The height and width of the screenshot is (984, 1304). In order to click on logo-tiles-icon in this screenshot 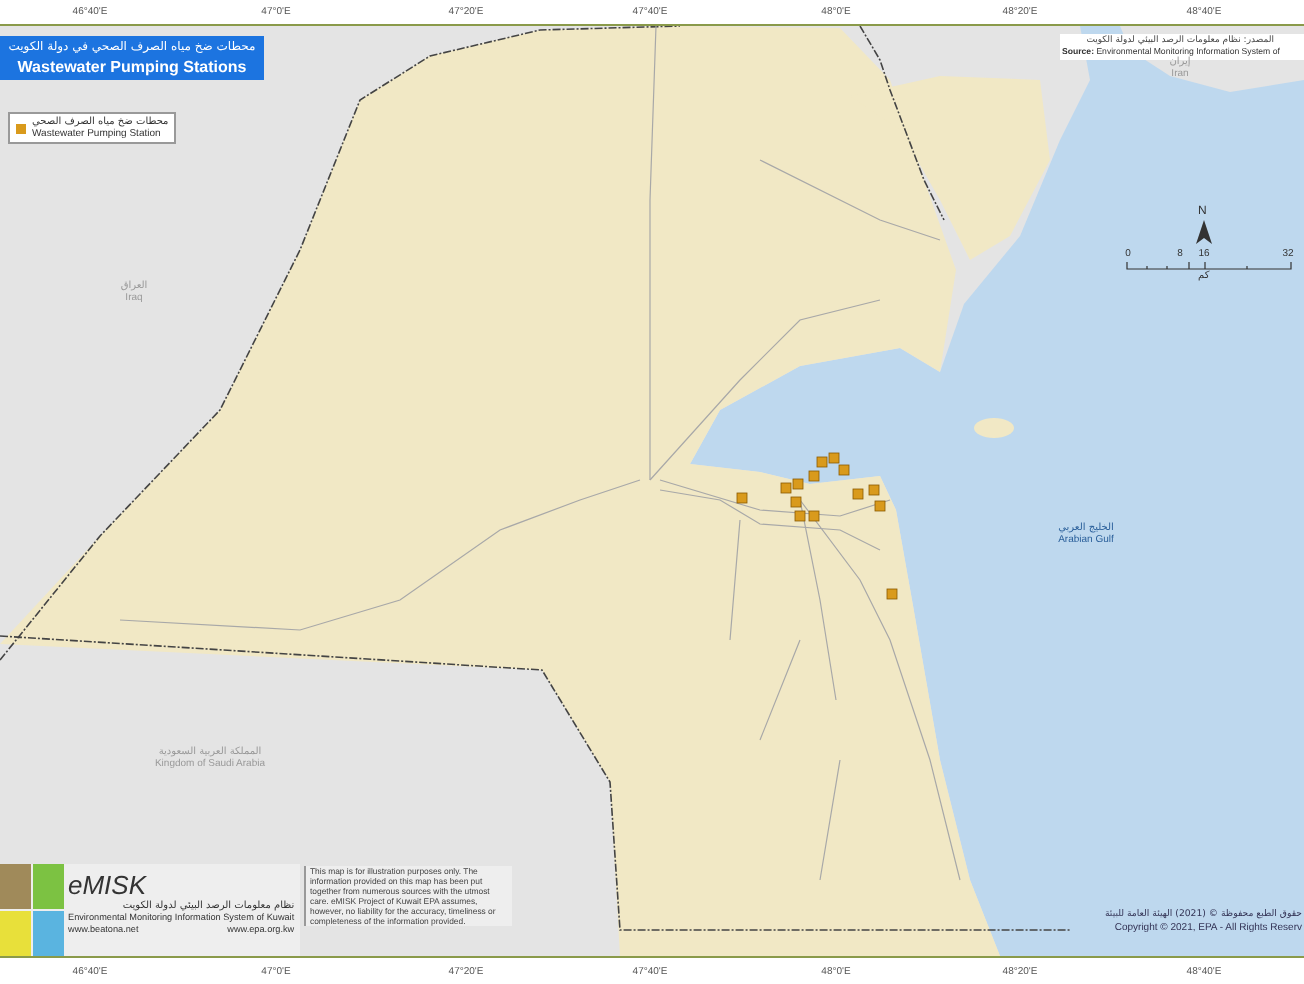, I will do `click(32, 910)`.